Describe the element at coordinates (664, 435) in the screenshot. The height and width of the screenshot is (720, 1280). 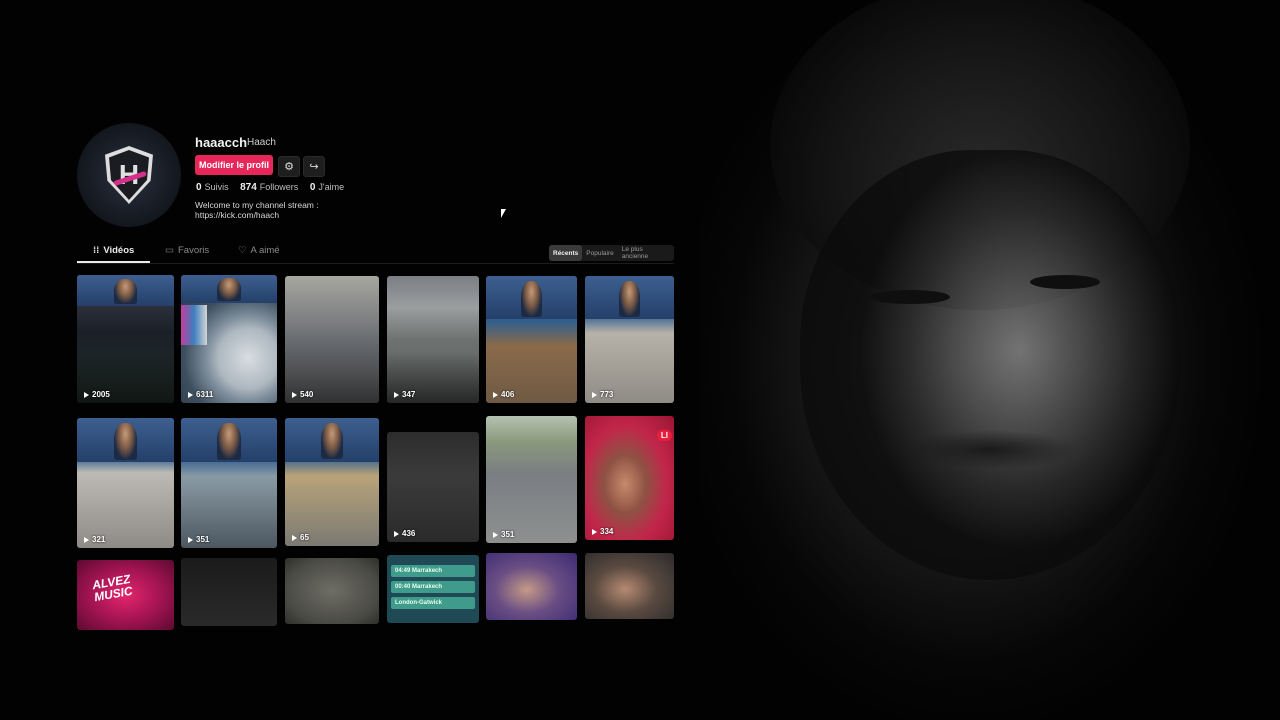
I see `live-badge: LI` at that location.